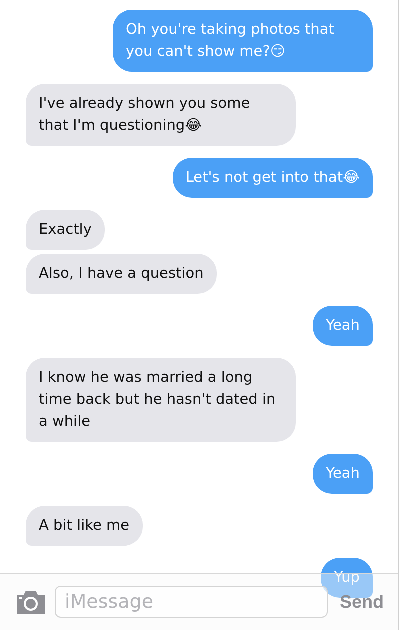  I want to click on camera-icon, so click(31, 602).